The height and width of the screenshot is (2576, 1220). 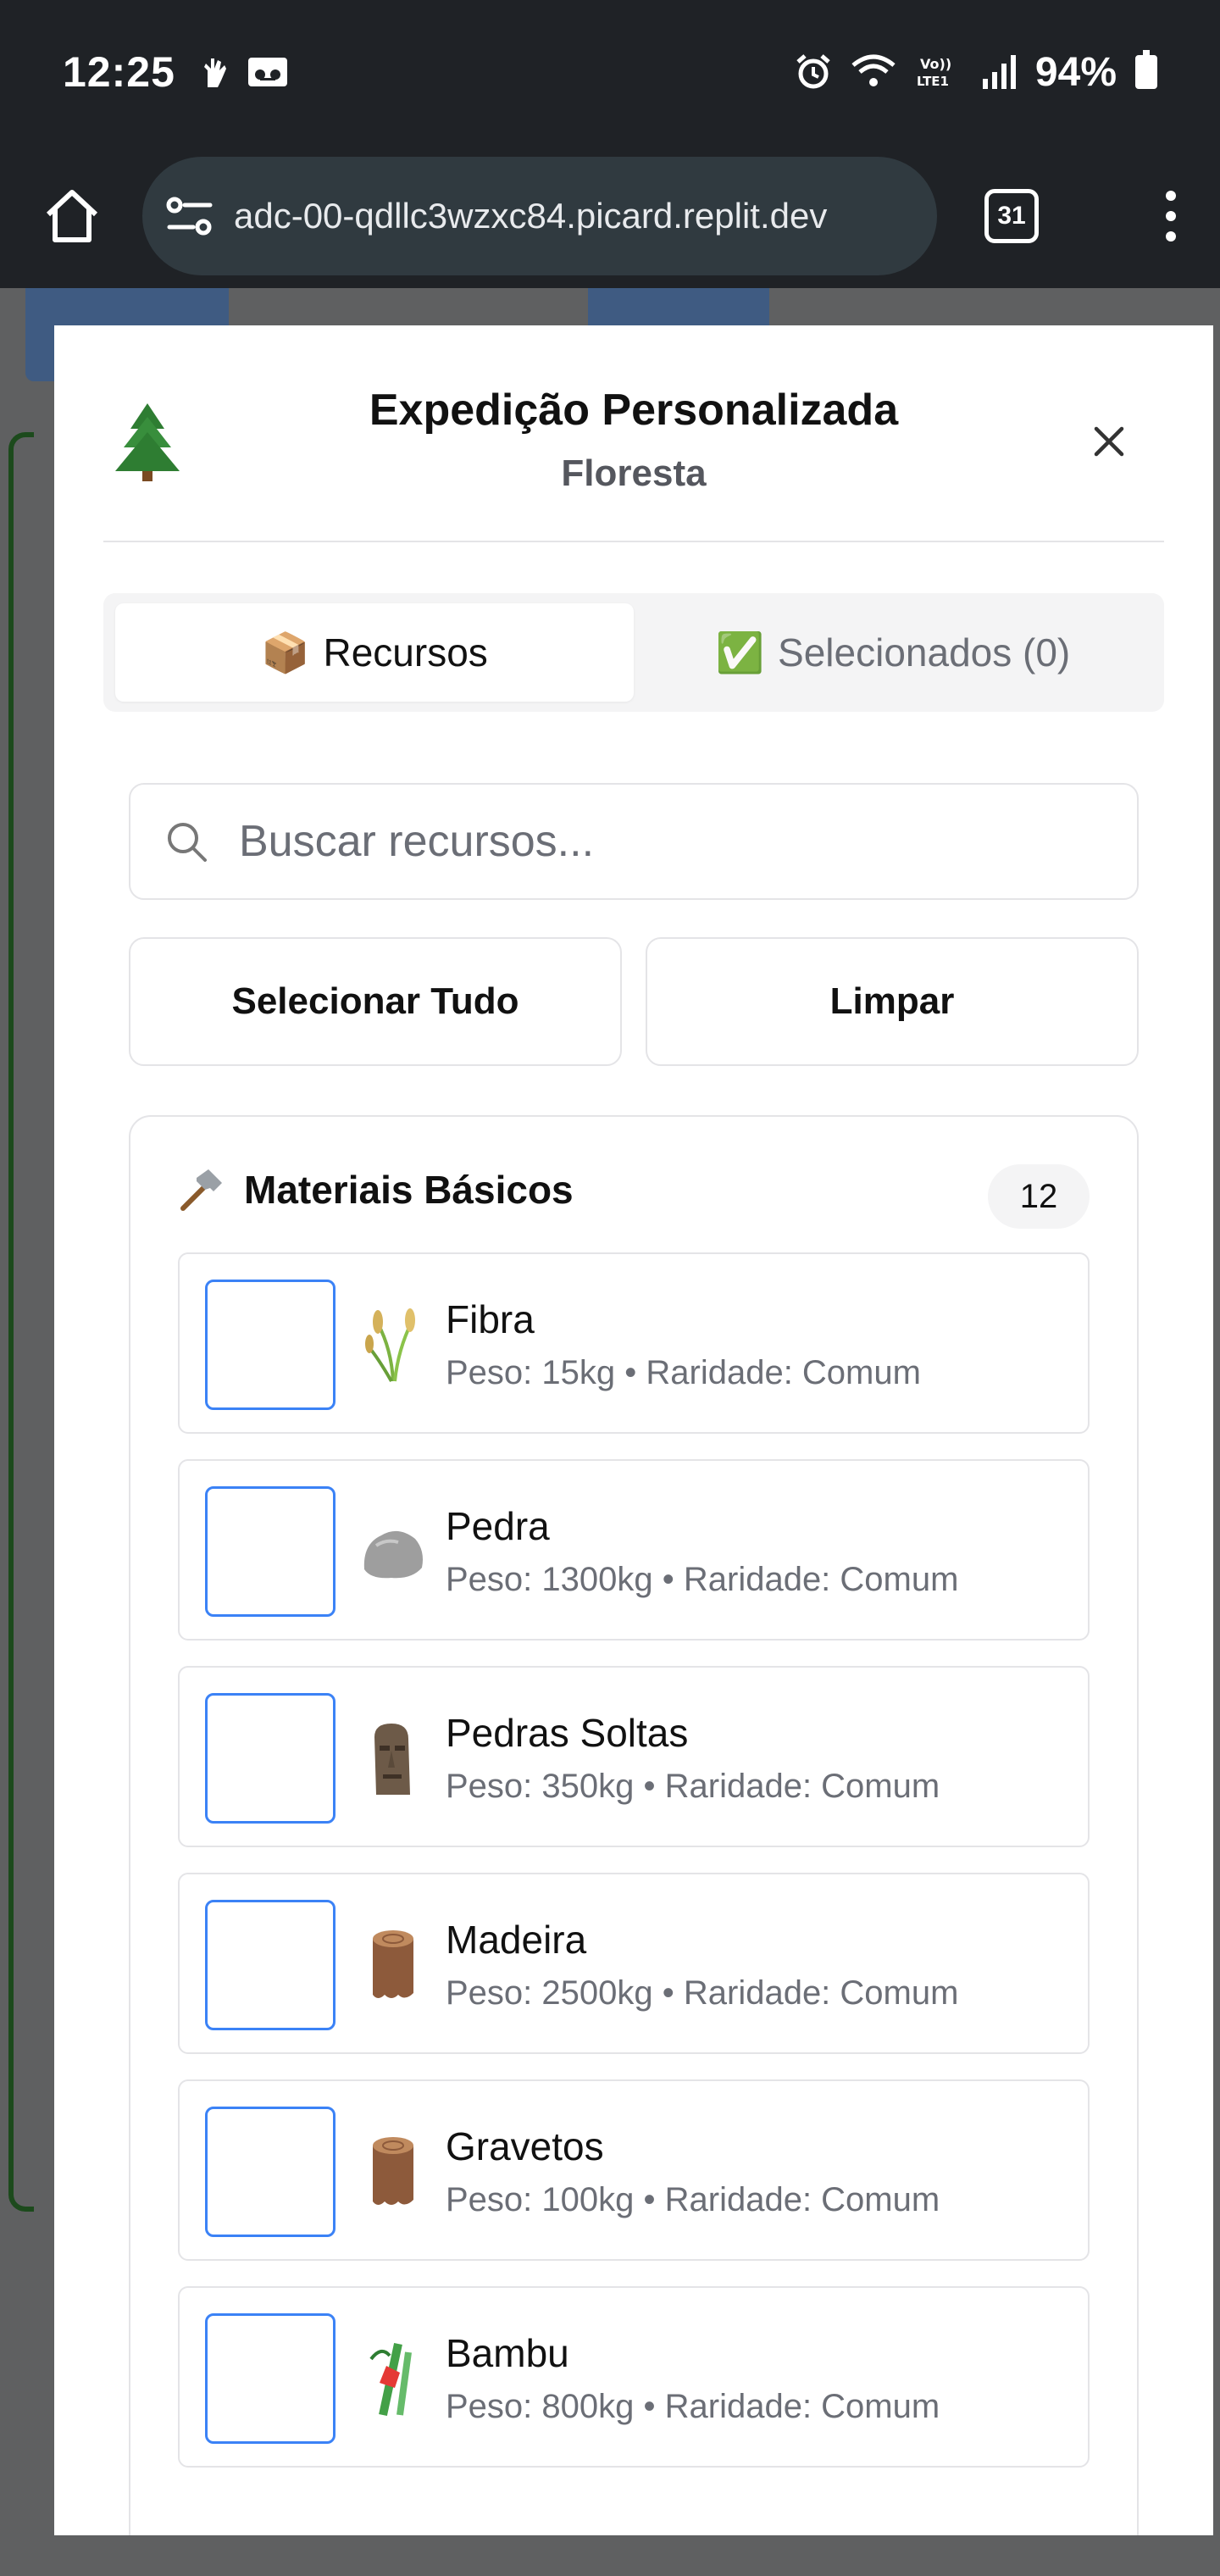 I want to click on tab-label: Selecionados (0), so click(x=924, y=652).